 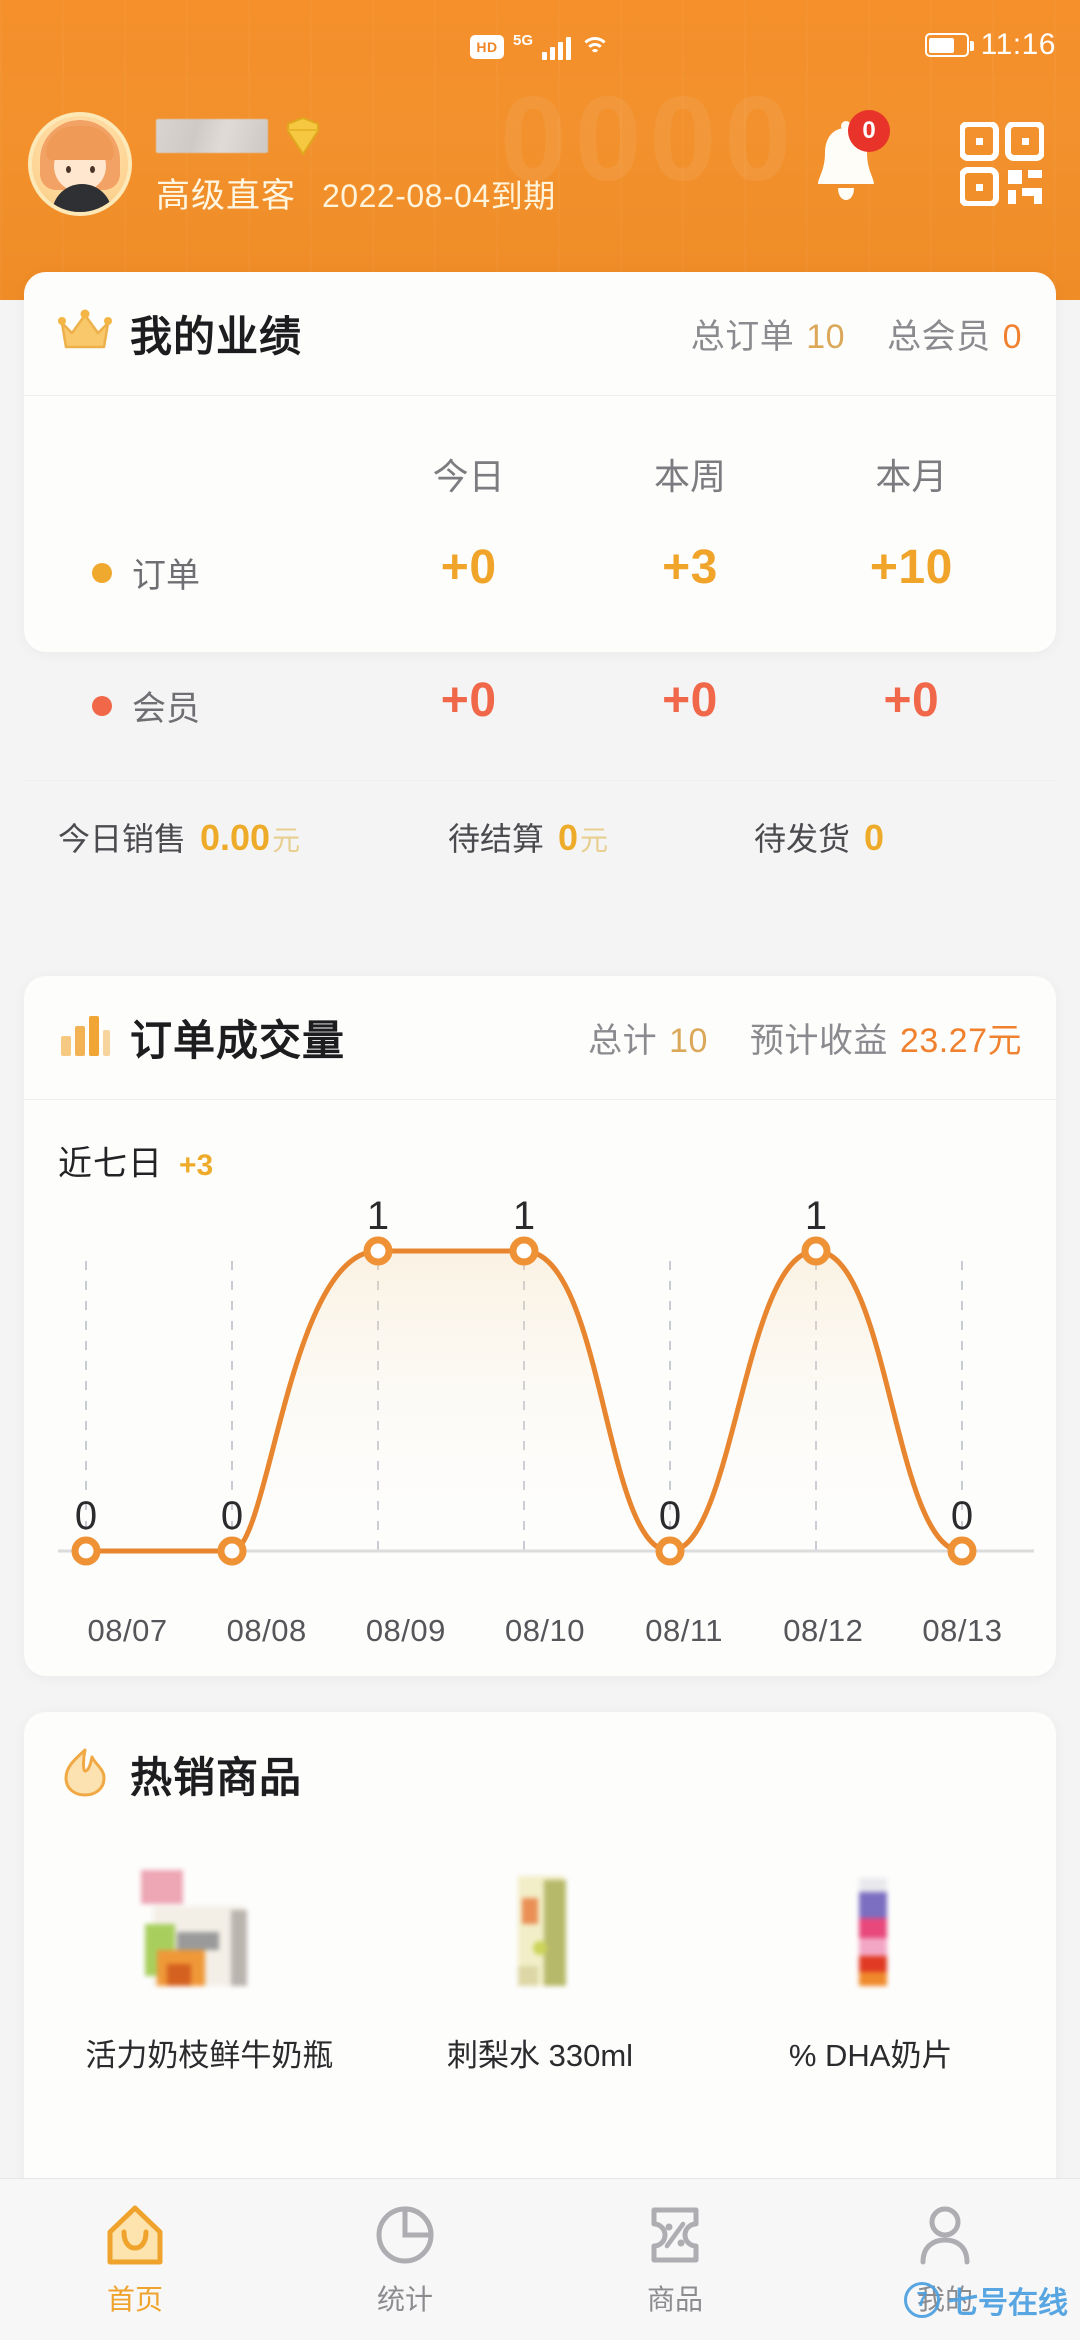 I want to click on chart-total-stat: 总计 10, so click(x=648, y=1037).